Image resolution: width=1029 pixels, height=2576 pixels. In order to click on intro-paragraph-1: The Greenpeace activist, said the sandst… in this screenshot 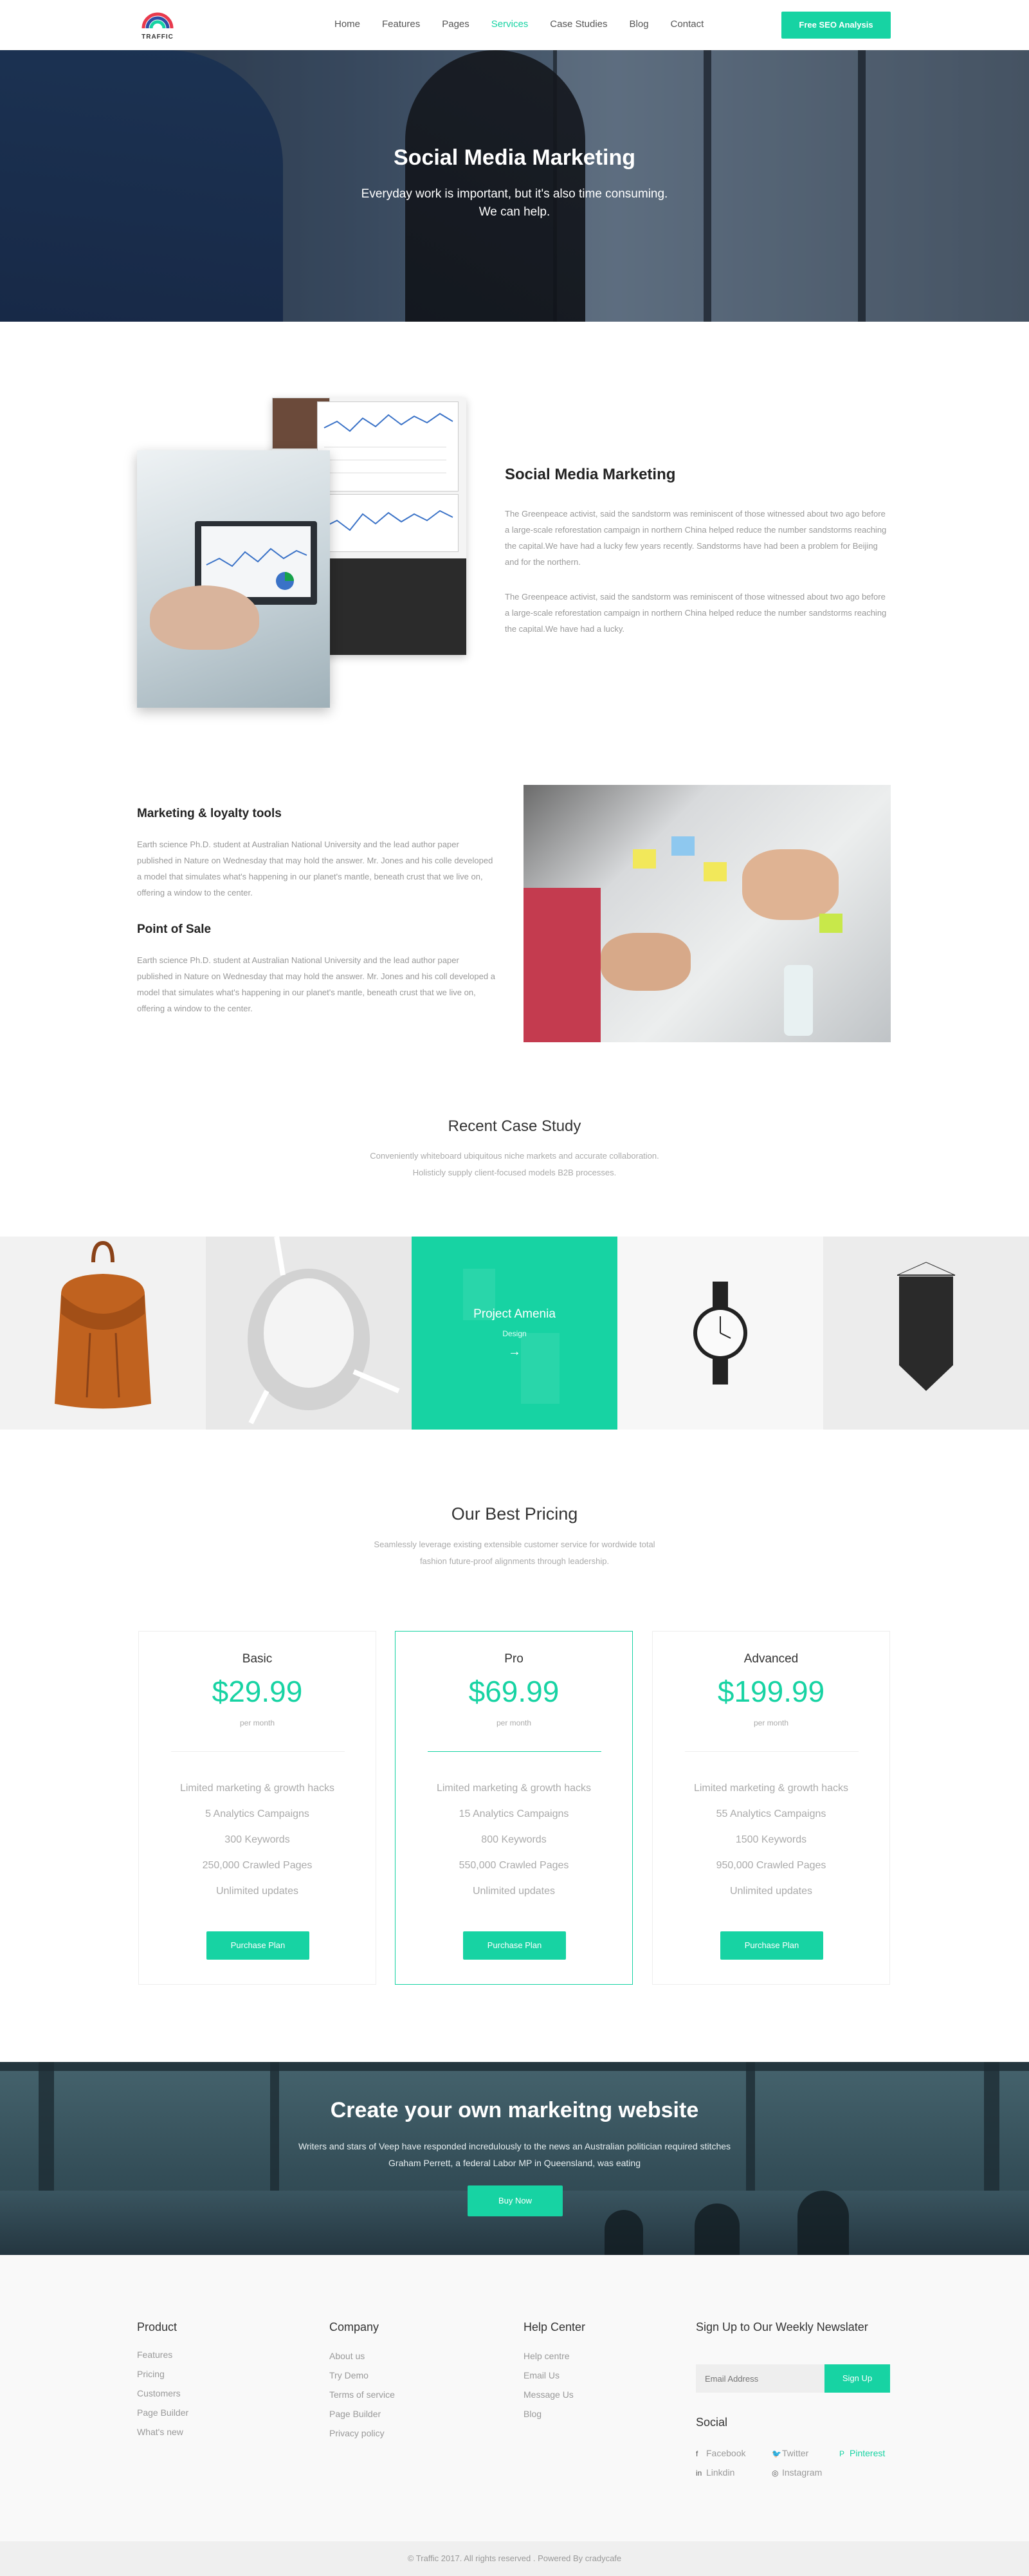, I will do `click(696, 538)`.